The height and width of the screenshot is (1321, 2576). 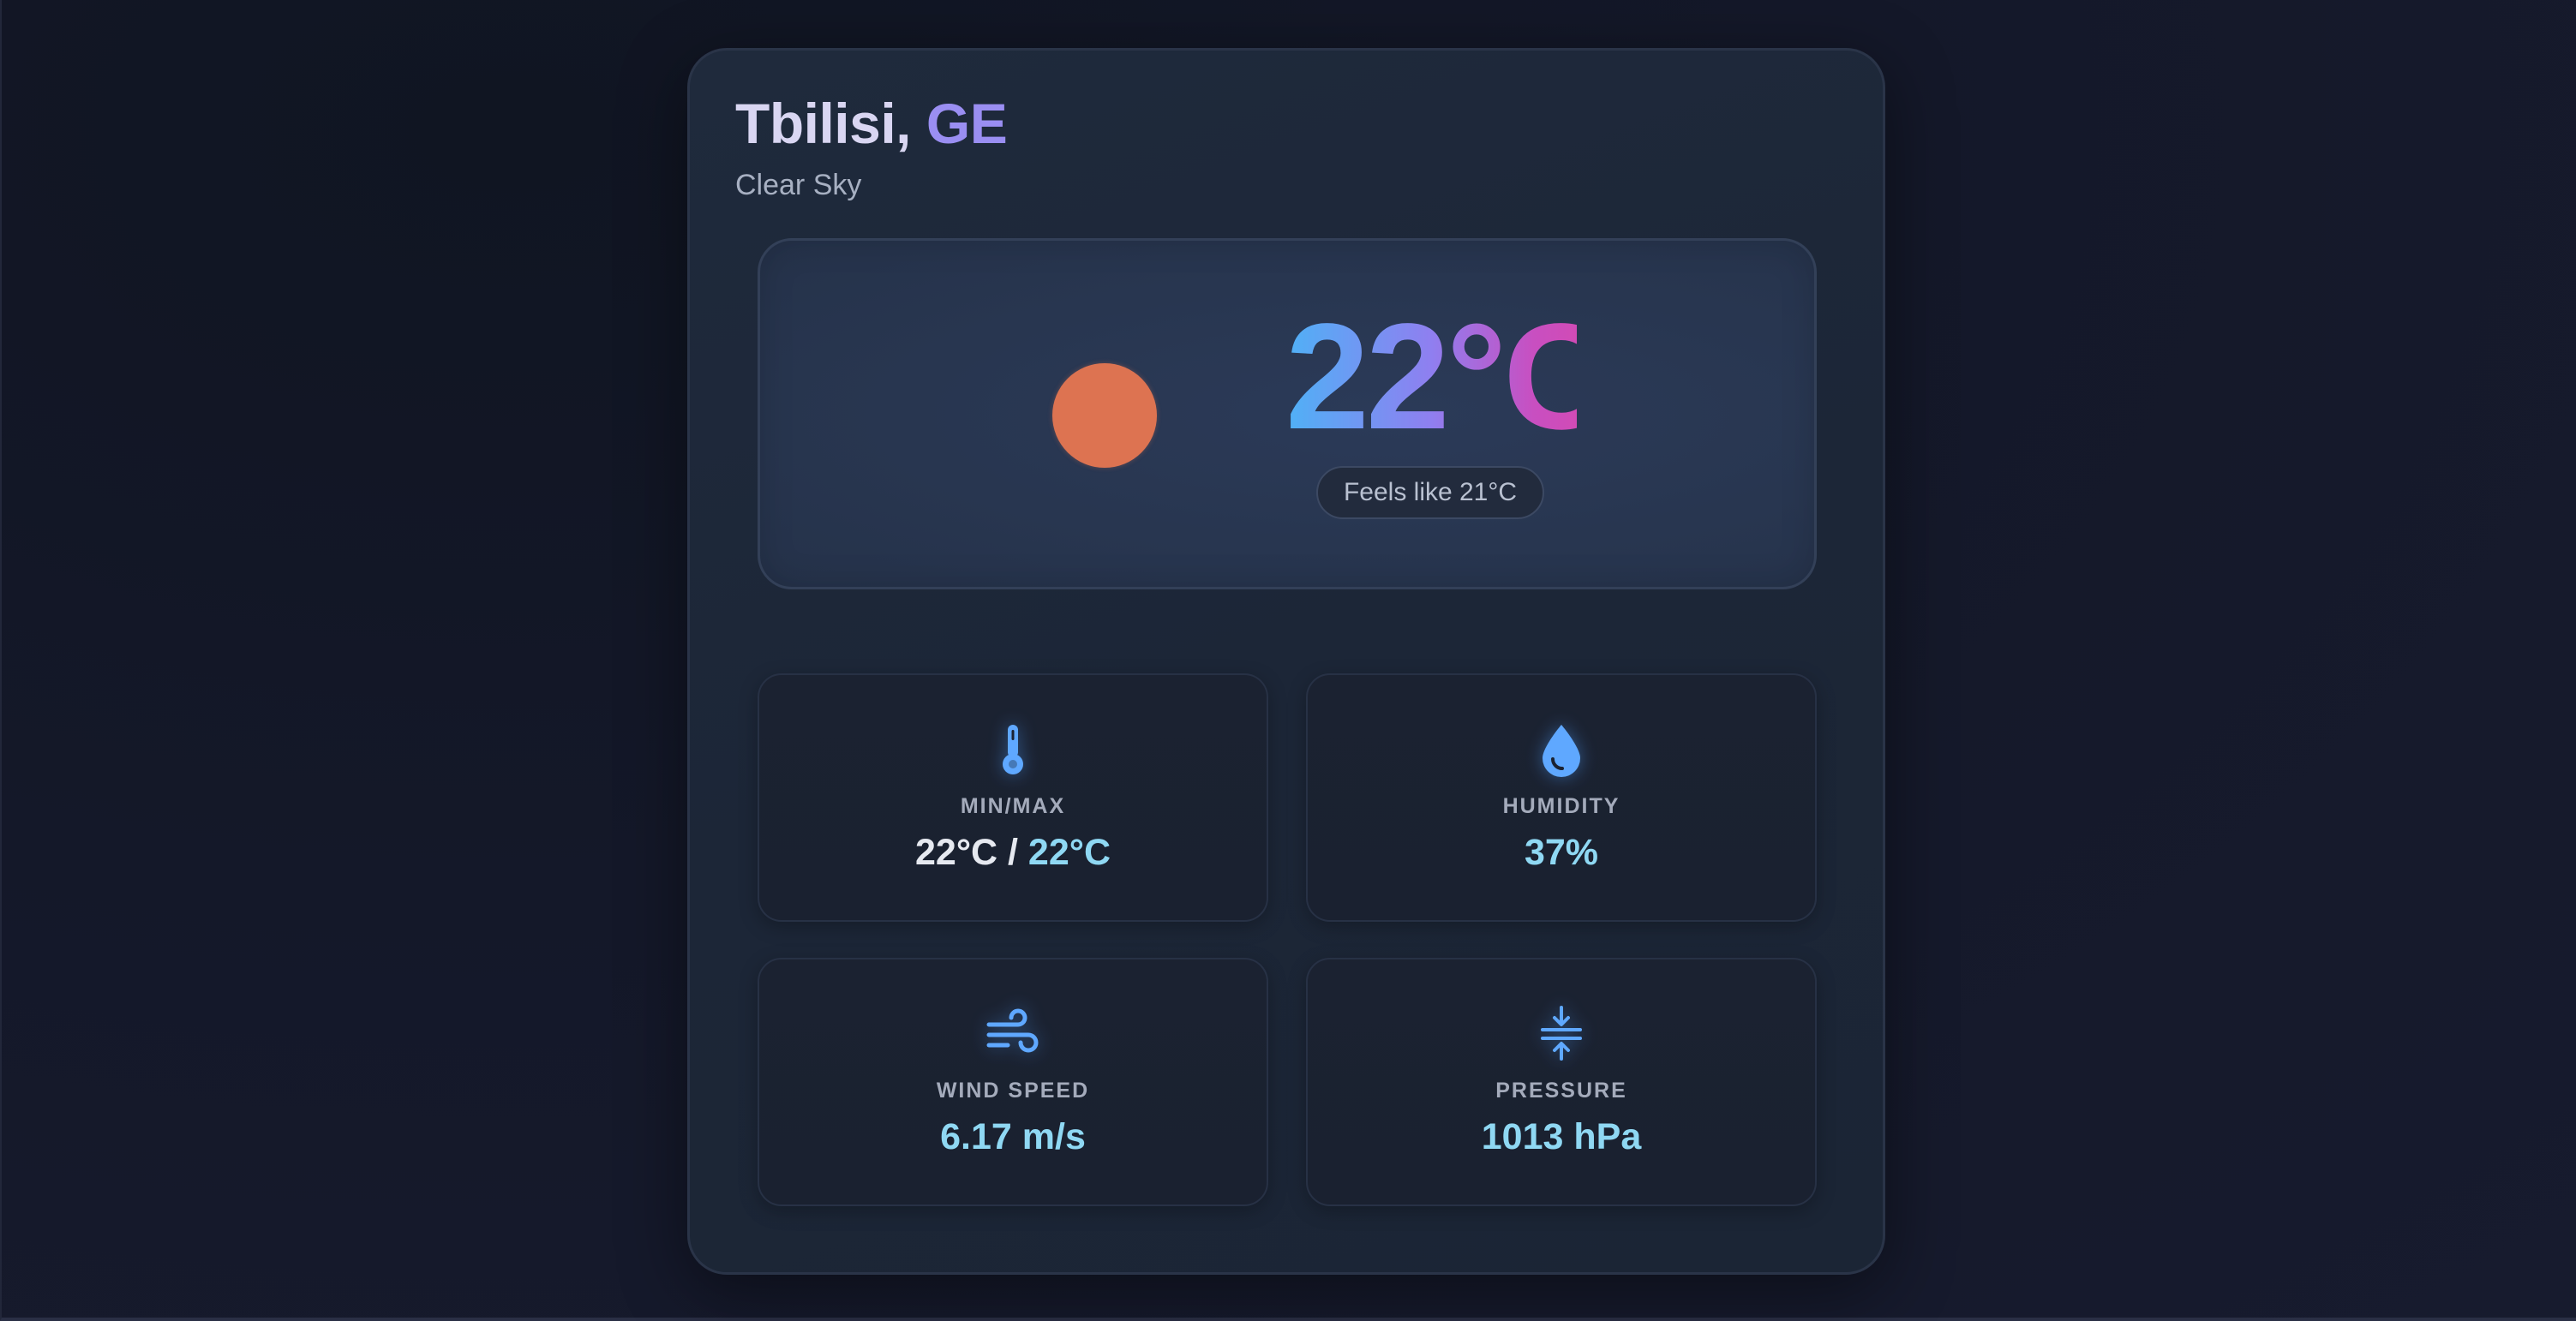 I want to click on current-temperature: 22°C, so click(x=1448, y=377).